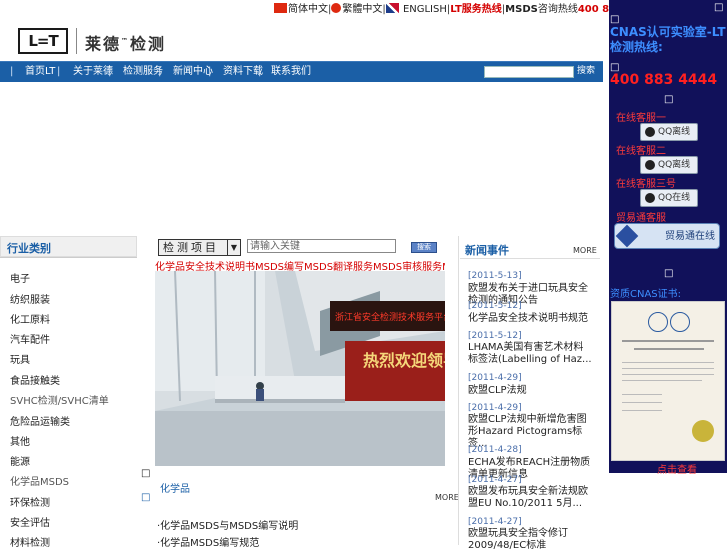 Image resolution: width=727 pixels, height=552 pixels. Describe the element at coordinates (243, 72) in the screenshot. I see `nav-item-downloads: 资料下载` at that location.